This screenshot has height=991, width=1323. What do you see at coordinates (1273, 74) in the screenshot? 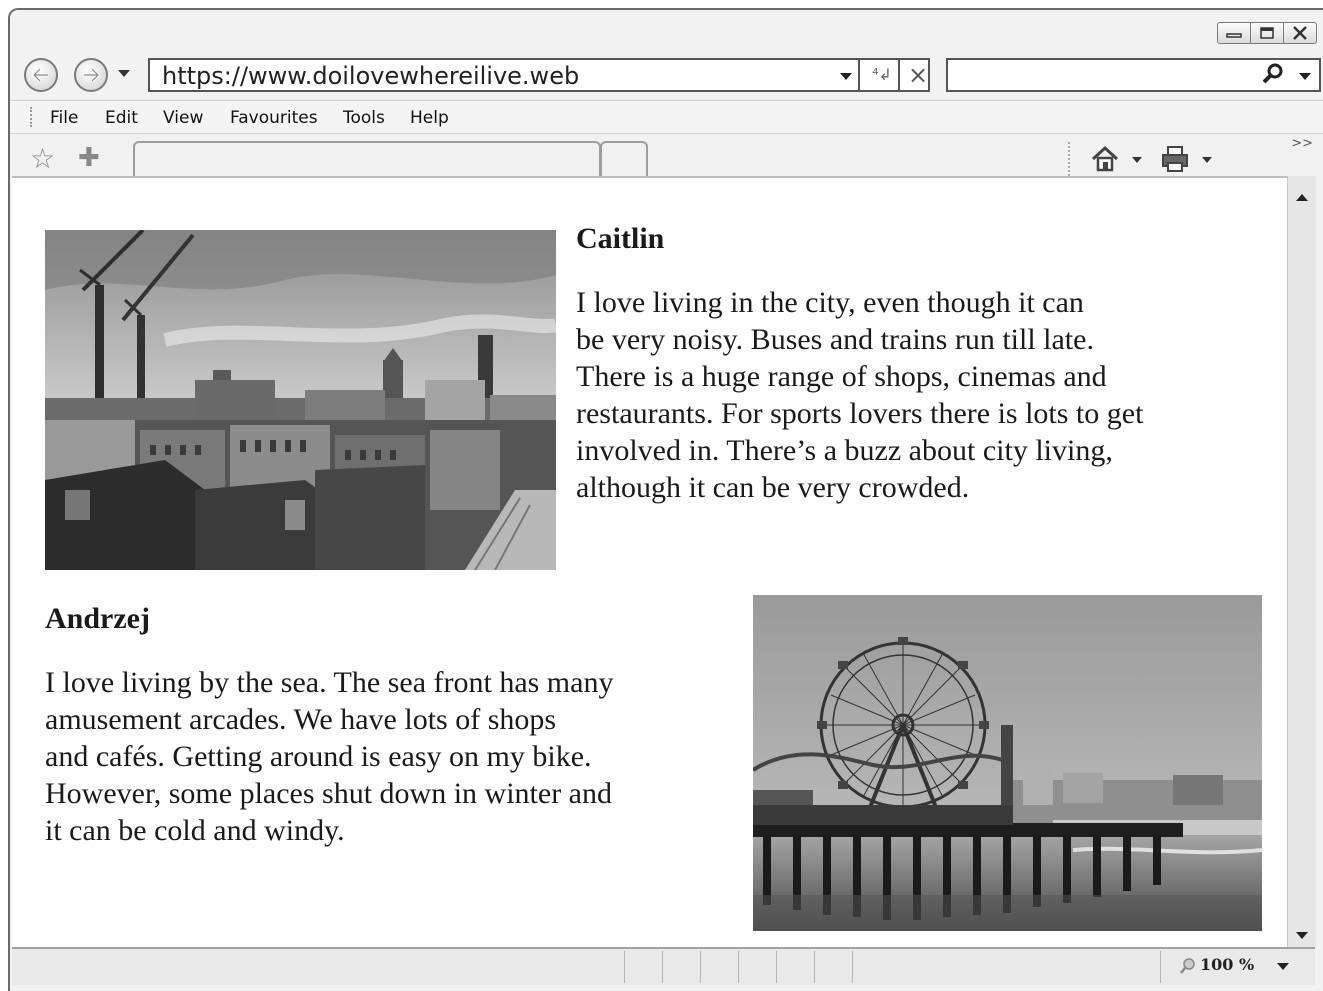
I see `search-icon` at bounding box center [1273, 74].